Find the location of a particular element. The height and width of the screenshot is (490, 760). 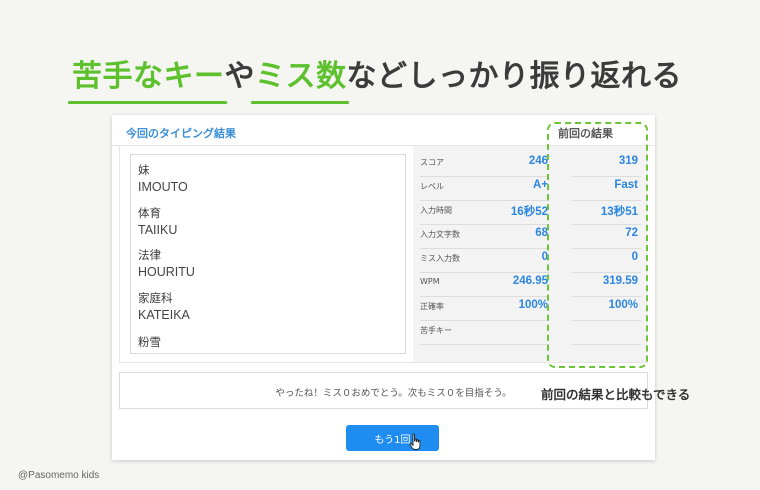

word-romaji: HOURITU is located at coordinates (166, 272).